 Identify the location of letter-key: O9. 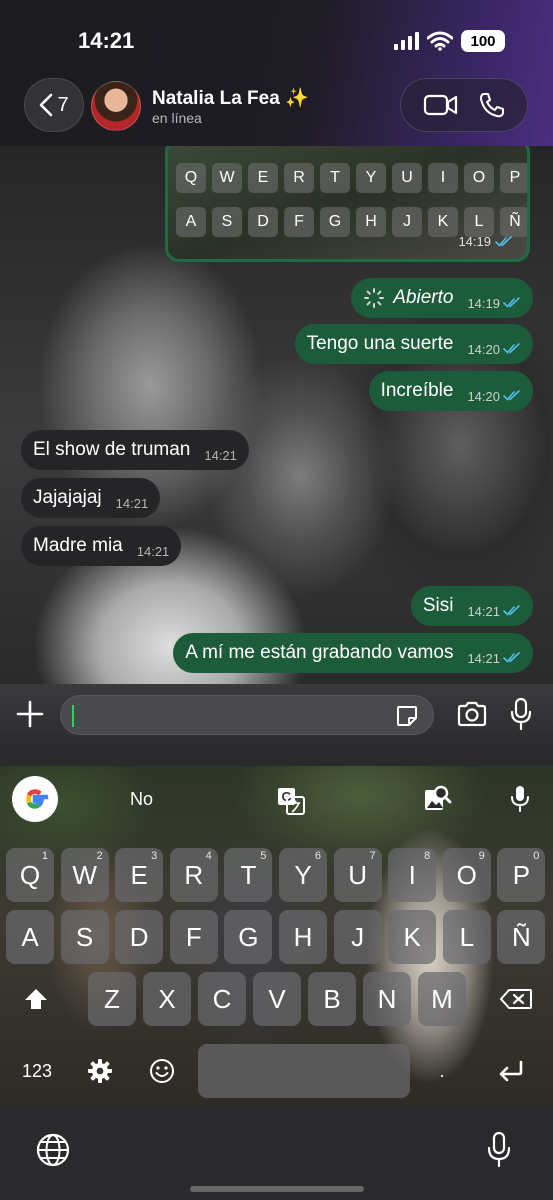
(466, 875).